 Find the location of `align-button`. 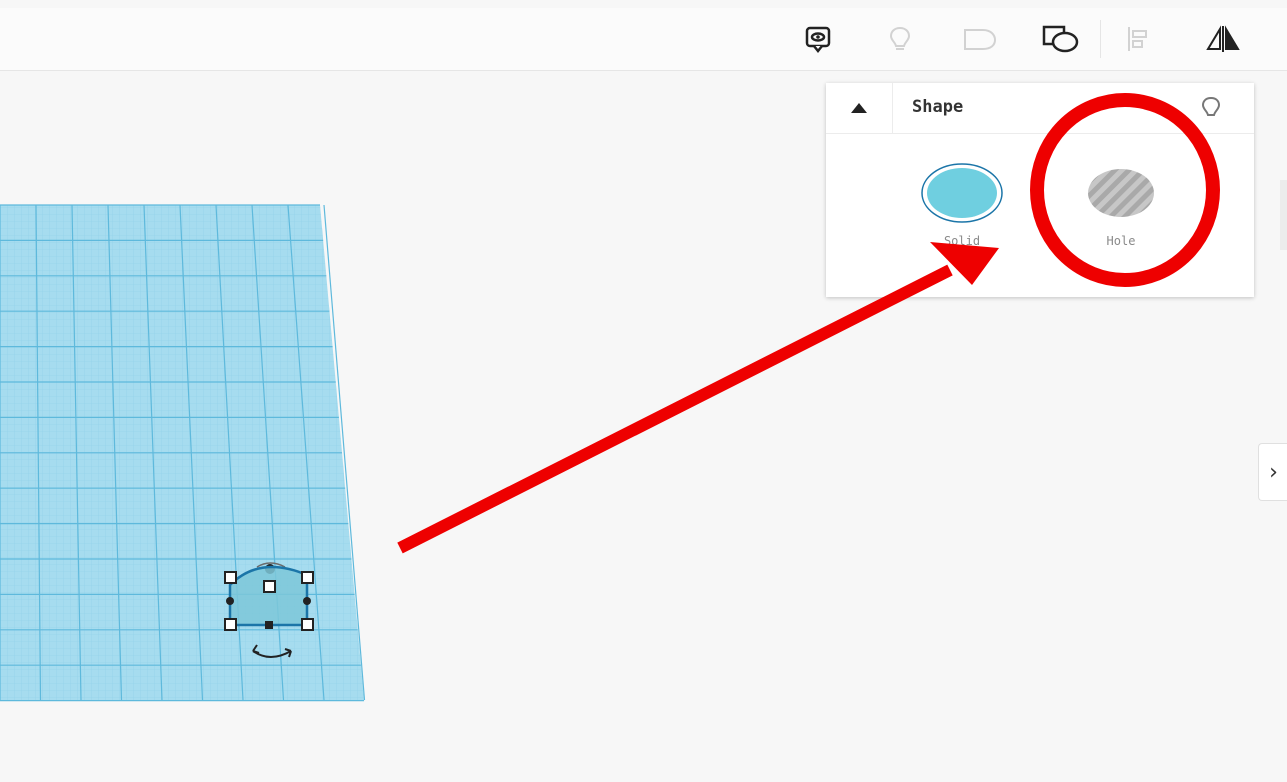

align-button is located at coordinates (1138, 39).